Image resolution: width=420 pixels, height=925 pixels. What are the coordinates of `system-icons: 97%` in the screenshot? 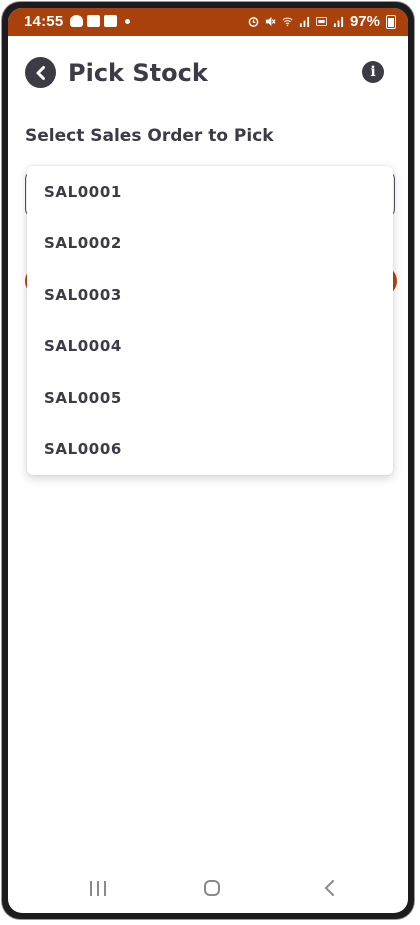 It's located at (322, 21).